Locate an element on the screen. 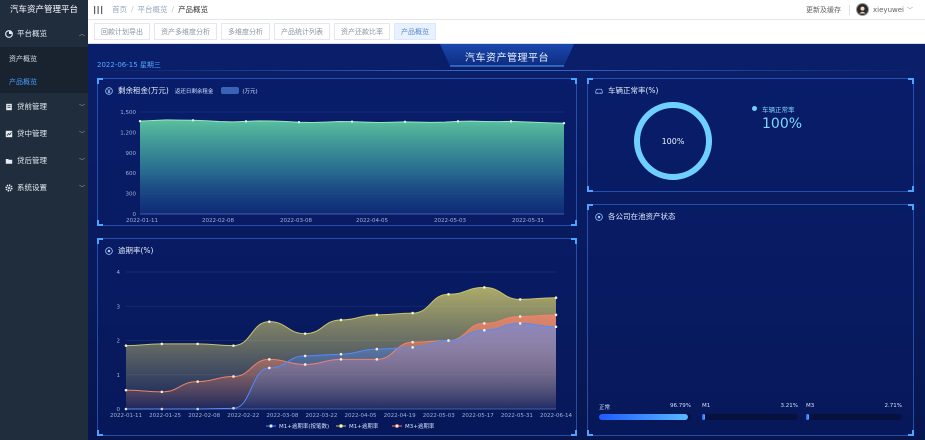 Image resolution: width=925 pixels, height=440 pixels. bar-percent: 2.71% is located at coordinates (893, 406).